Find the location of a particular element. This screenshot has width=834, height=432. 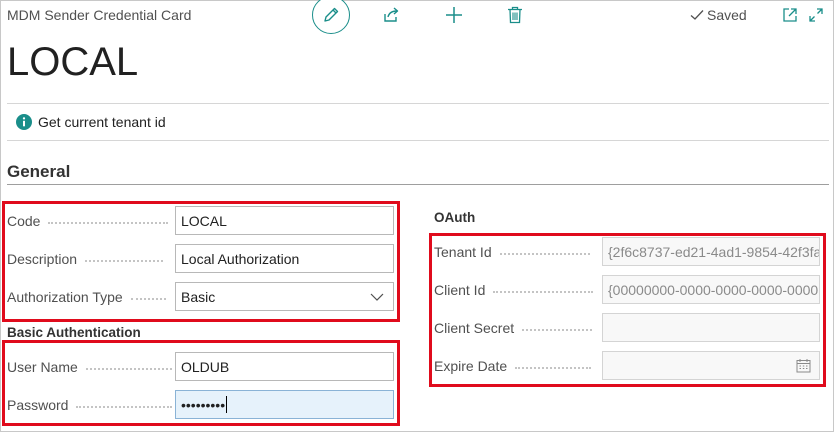

edit-button is located at coordinates (331, 17).